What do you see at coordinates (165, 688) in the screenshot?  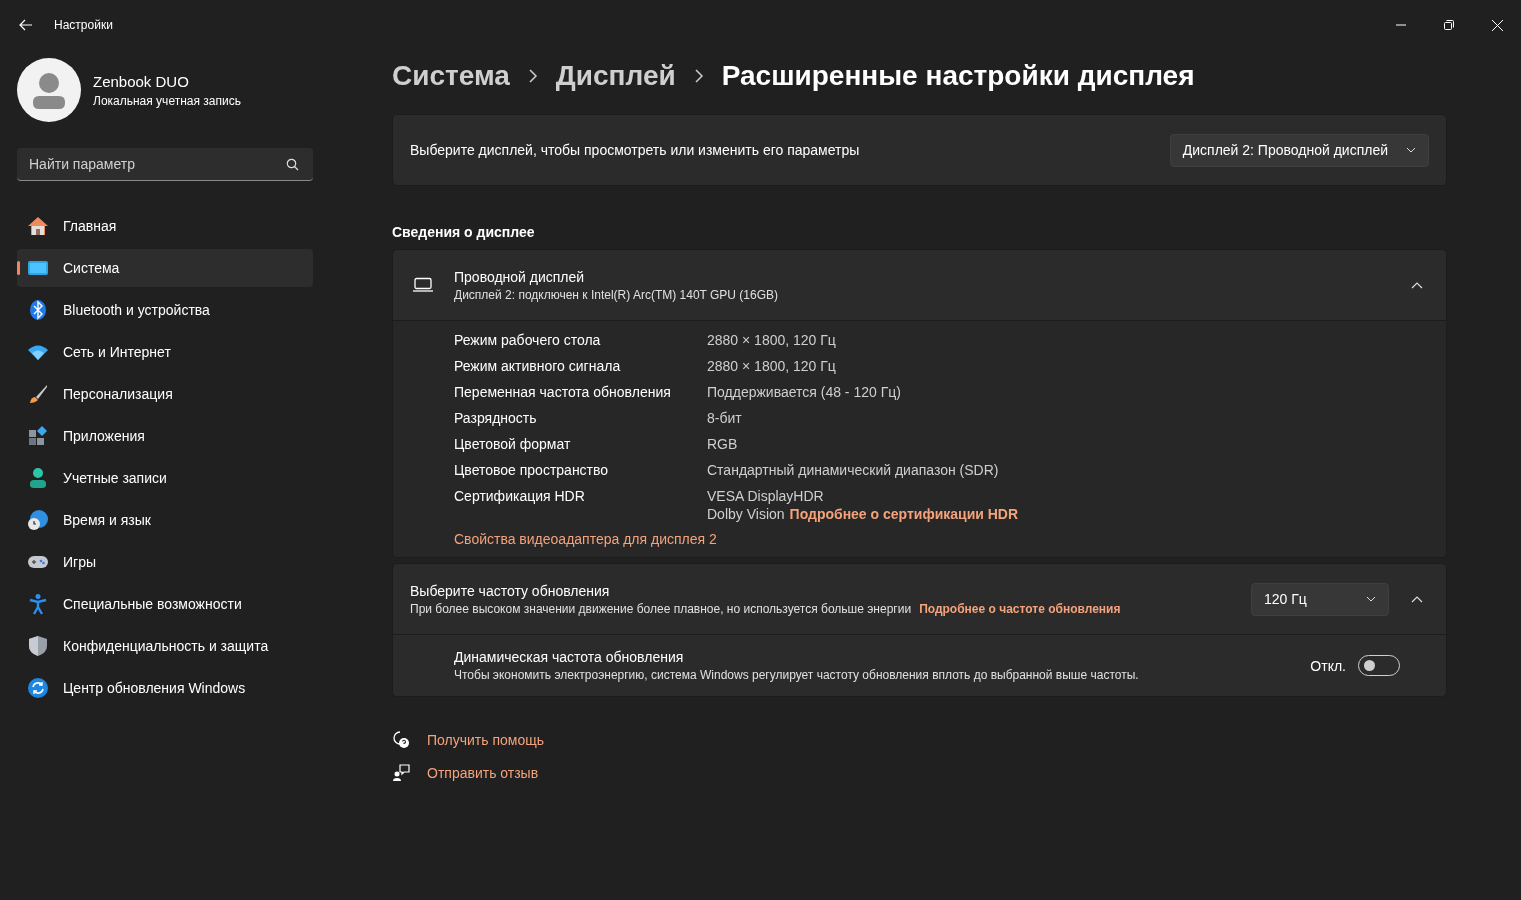 I see `nav-item: Центр обновления Windows` at bounding box center [165, 688].